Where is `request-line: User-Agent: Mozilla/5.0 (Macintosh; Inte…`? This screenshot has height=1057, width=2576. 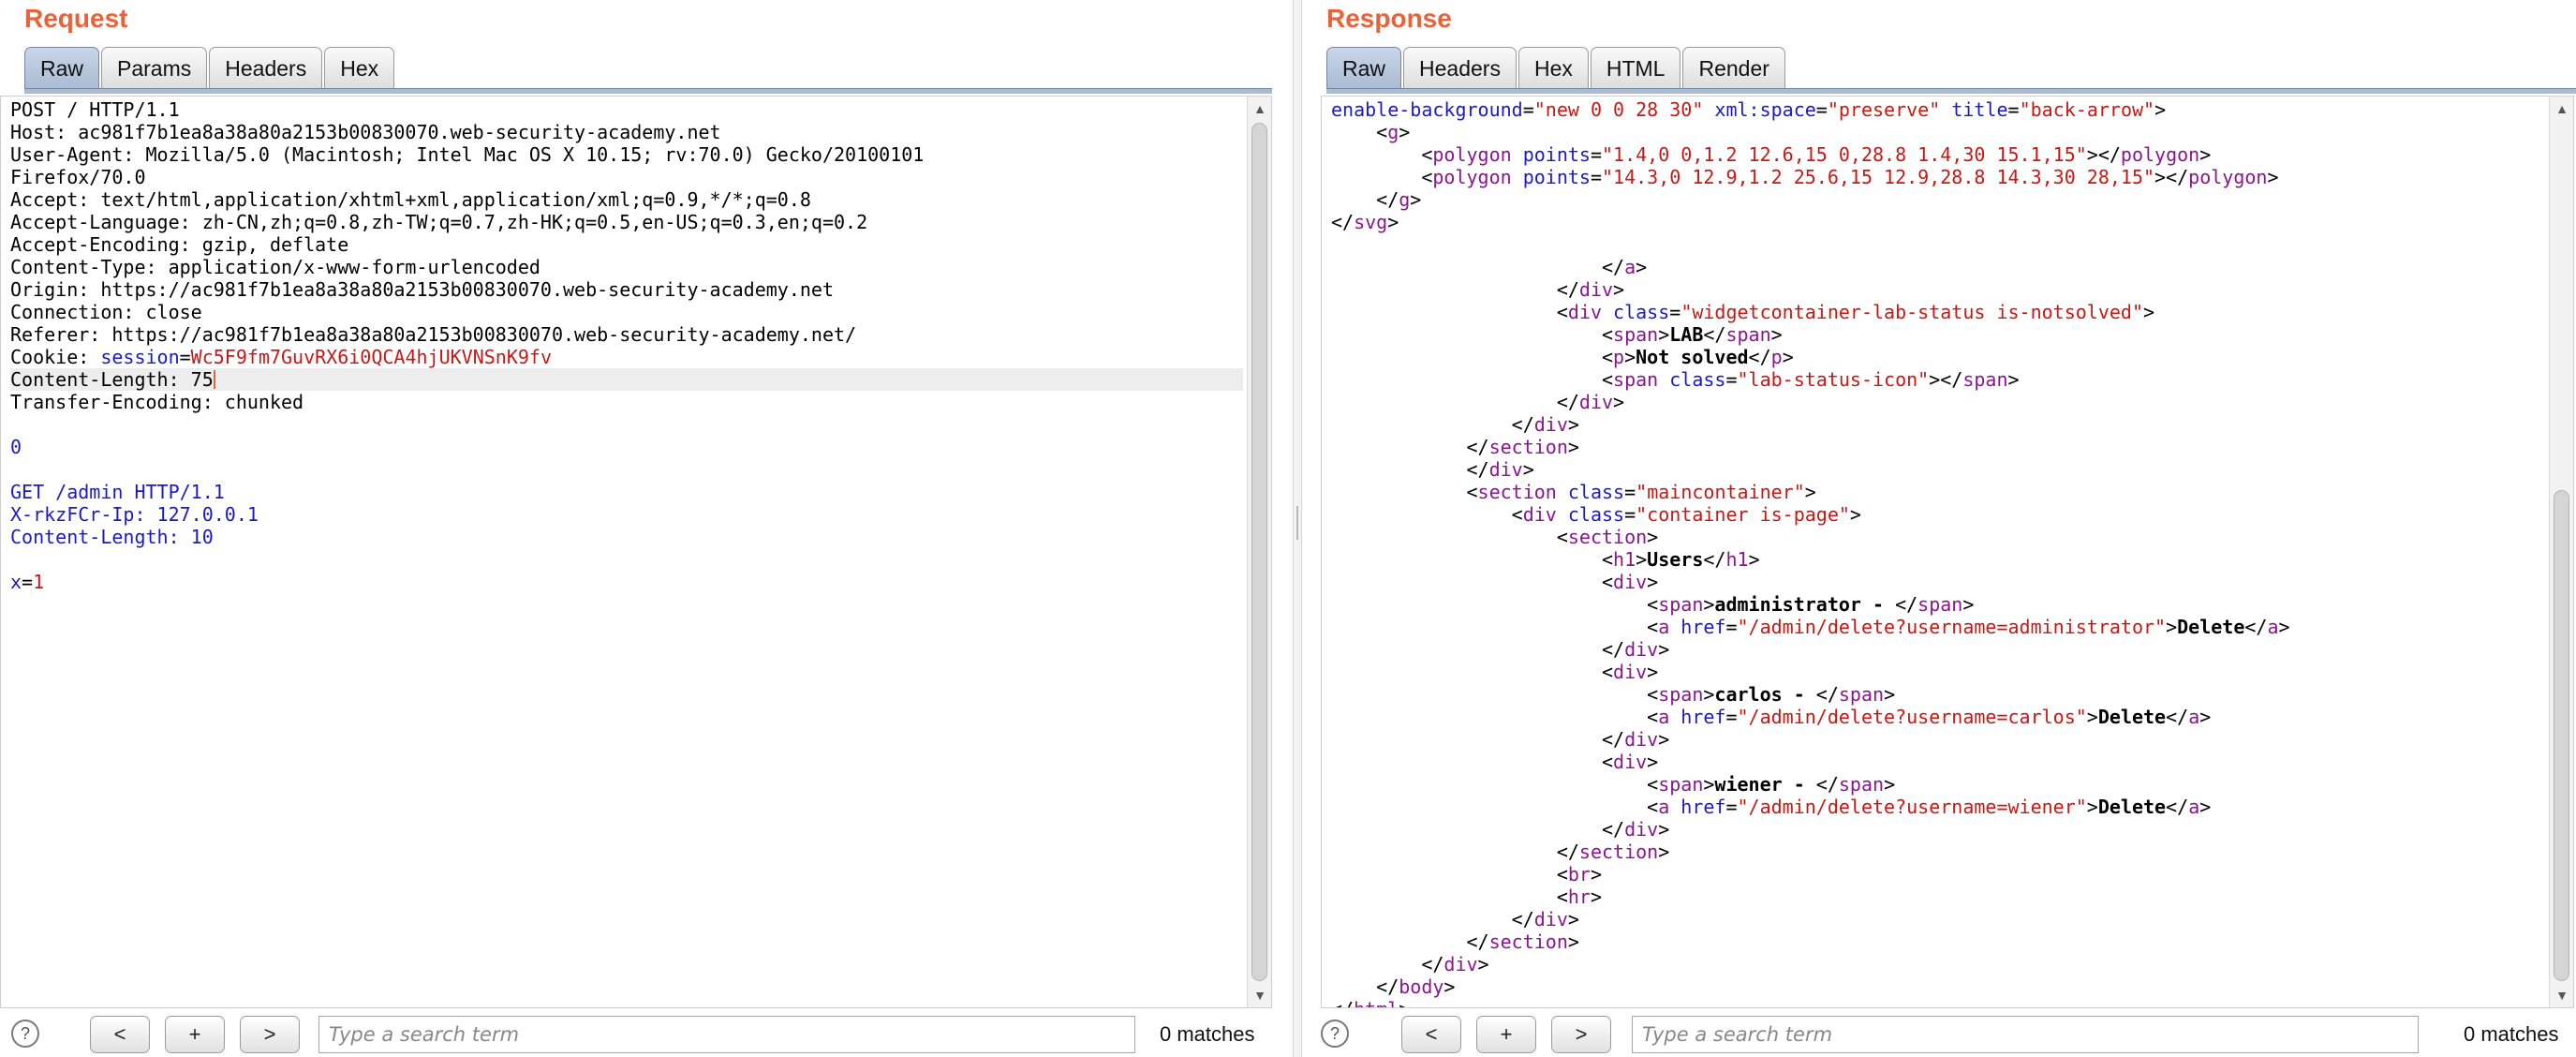
request-line: User-Agent: Mozilla/5.0 (Macintosh; Inte… is located at coordinates (626, 154).